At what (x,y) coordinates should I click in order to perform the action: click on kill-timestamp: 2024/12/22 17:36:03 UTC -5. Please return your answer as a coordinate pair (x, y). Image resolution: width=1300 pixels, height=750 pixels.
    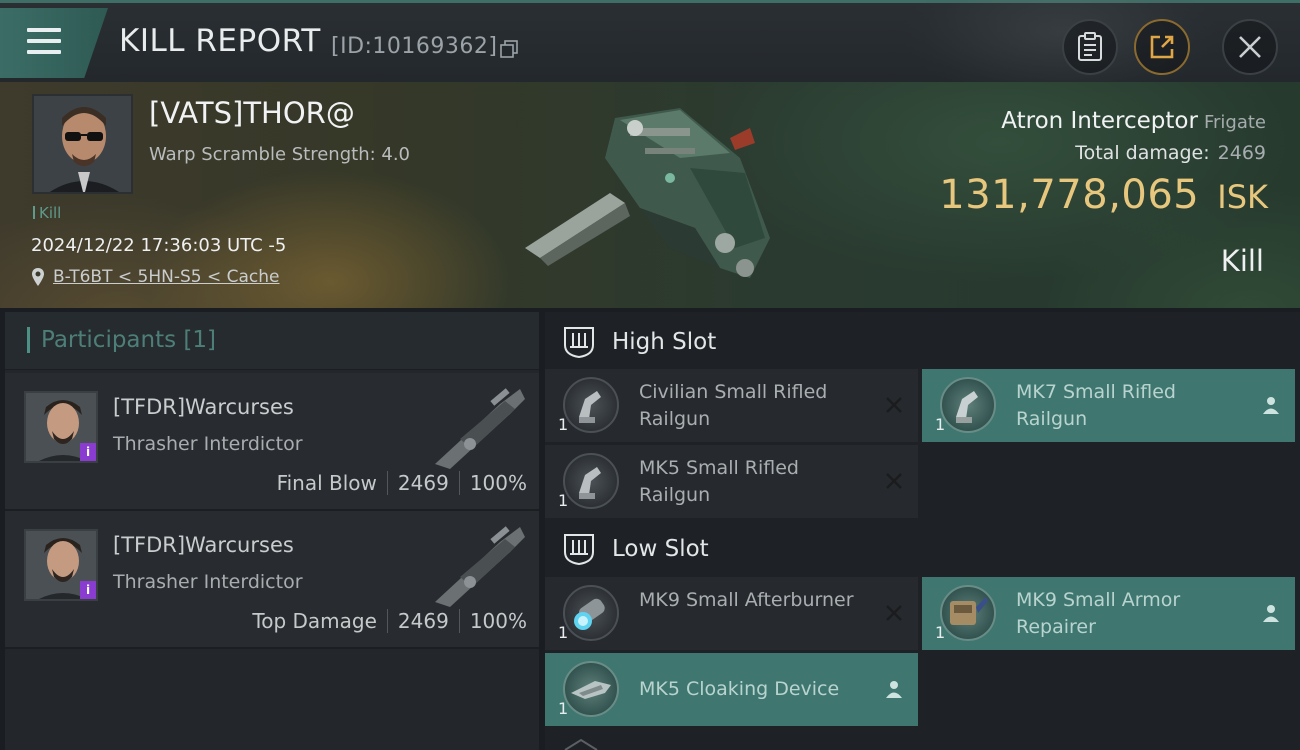
    Looking at the image, I should click on (159, 245).